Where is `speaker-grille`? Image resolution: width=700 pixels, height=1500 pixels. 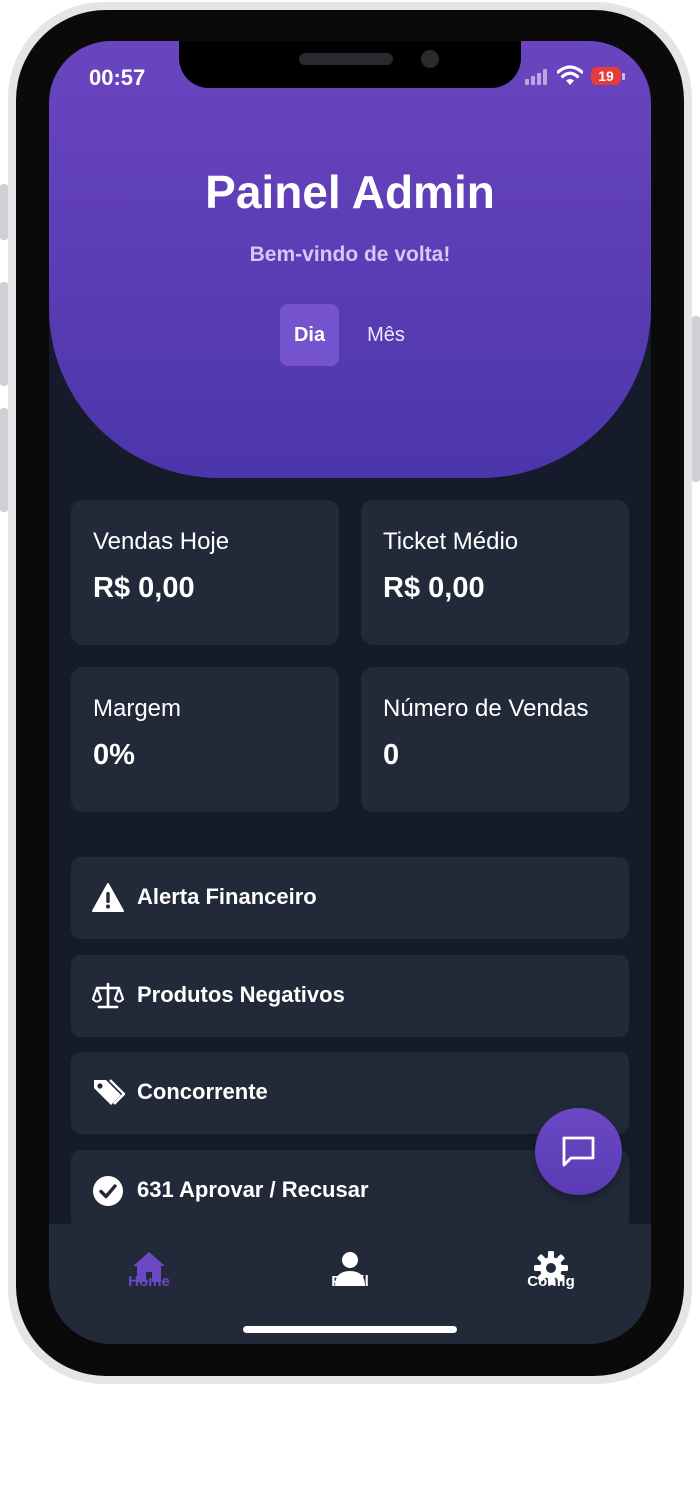 speaker-grille is located at coordinates (346, 59).